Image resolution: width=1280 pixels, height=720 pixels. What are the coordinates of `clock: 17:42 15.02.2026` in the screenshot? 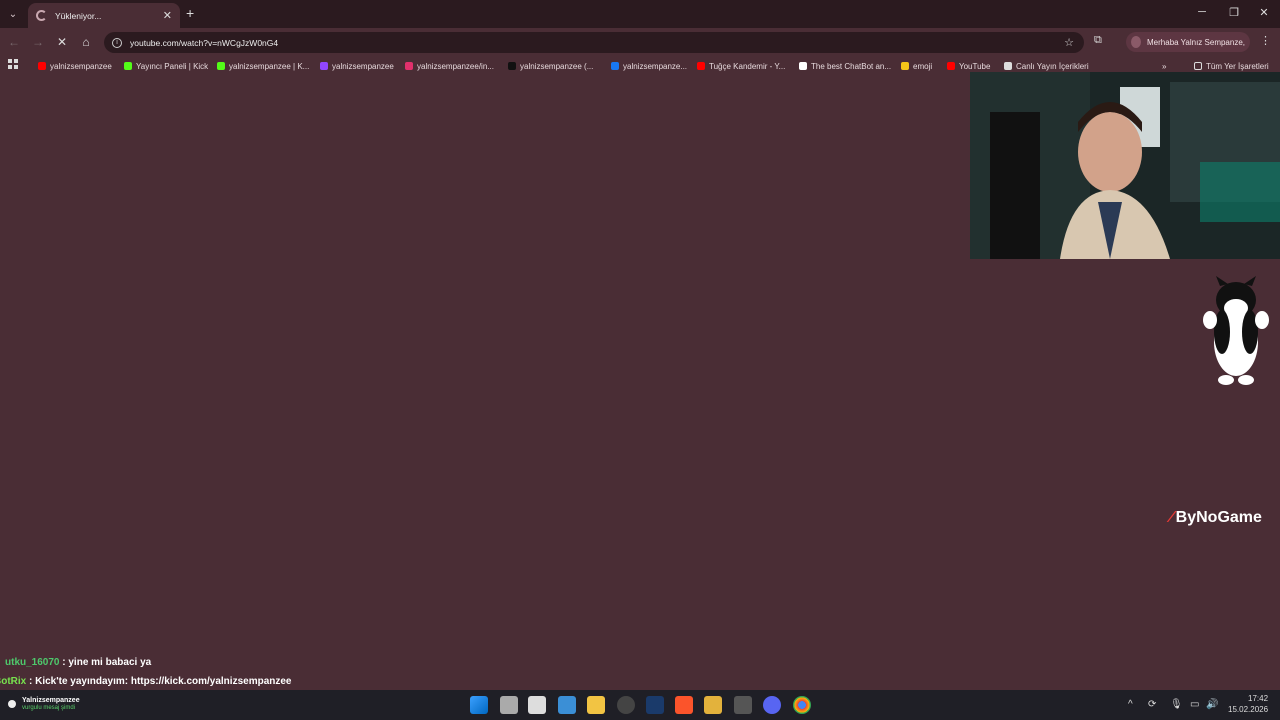 It's located at (1248, 704).